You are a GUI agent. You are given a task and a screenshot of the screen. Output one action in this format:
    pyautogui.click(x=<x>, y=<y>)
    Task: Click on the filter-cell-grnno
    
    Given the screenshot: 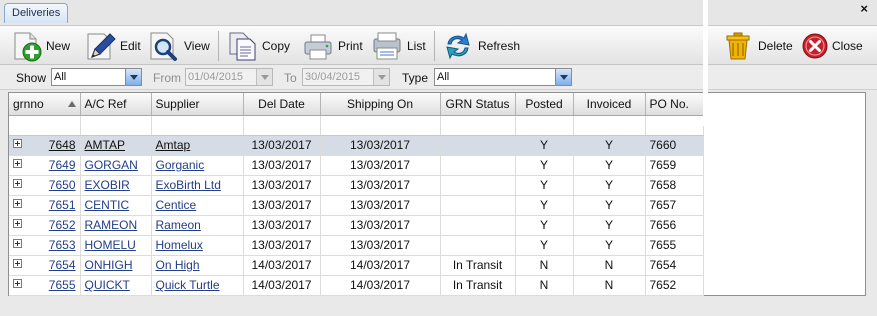 What is the action you would take?
    pyautogui.click(x=45, y=125)
    